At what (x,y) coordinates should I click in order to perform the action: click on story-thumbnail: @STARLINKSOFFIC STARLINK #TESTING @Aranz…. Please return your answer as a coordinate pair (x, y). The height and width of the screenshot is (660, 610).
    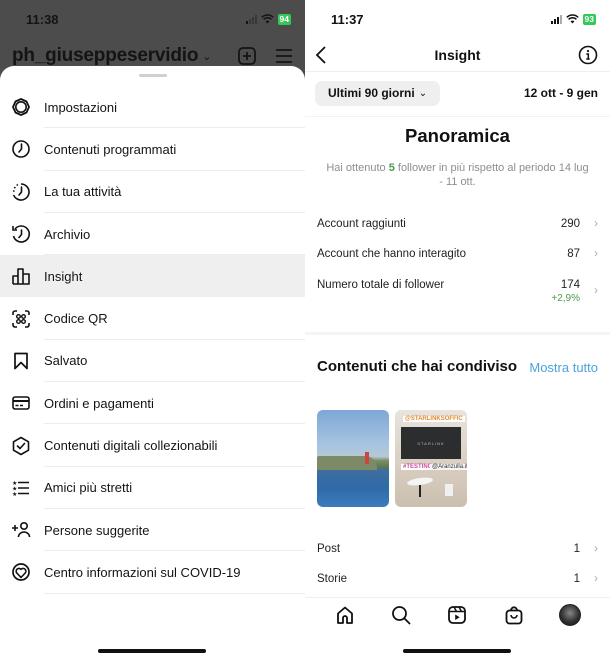
    Looking at the image, I should click on (431, 458).